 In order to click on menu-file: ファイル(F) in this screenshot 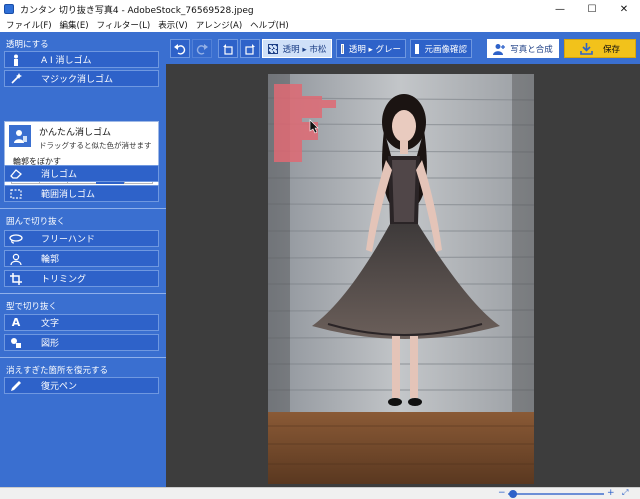, I will do `click(29, 25)`.